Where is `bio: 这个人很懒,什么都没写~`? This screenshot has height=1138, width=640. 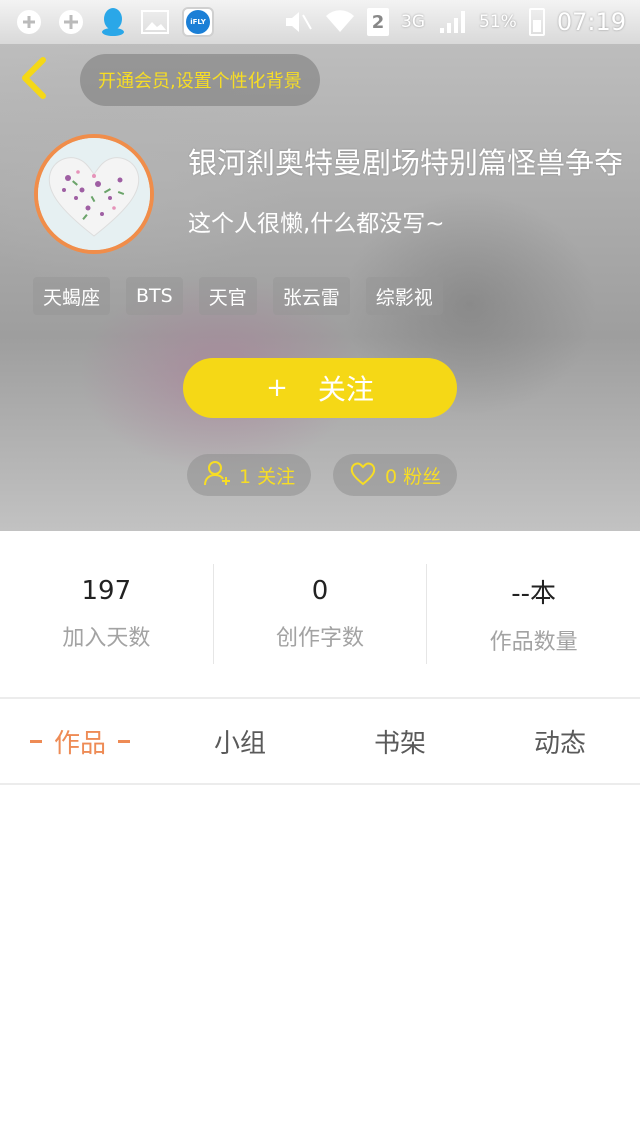 bio: 这个人很懒,什么都没写~ is located at coordinates (316, 224).